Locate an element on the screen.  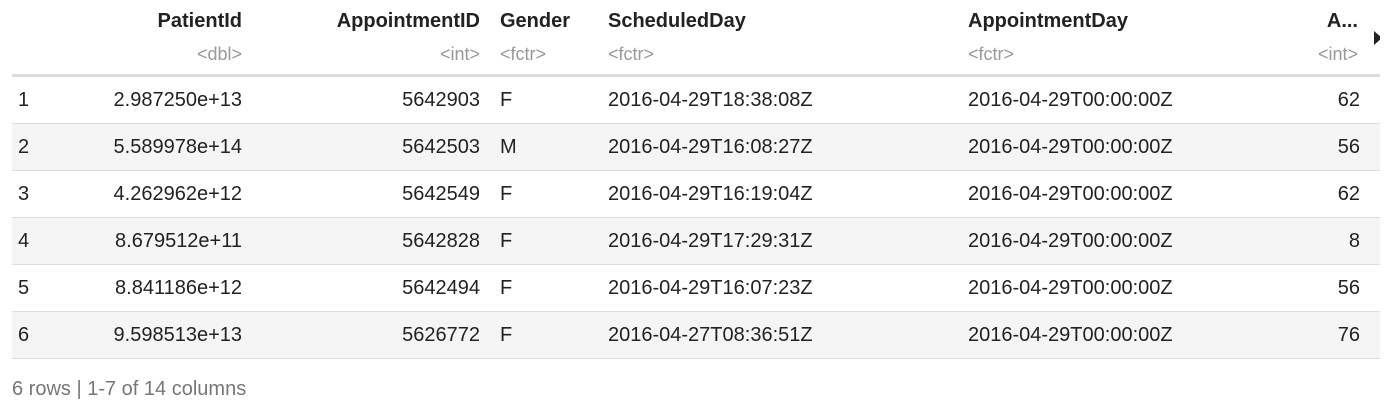
cell-patientid: 8.841186e+12 is located at coordinates (163, 288).